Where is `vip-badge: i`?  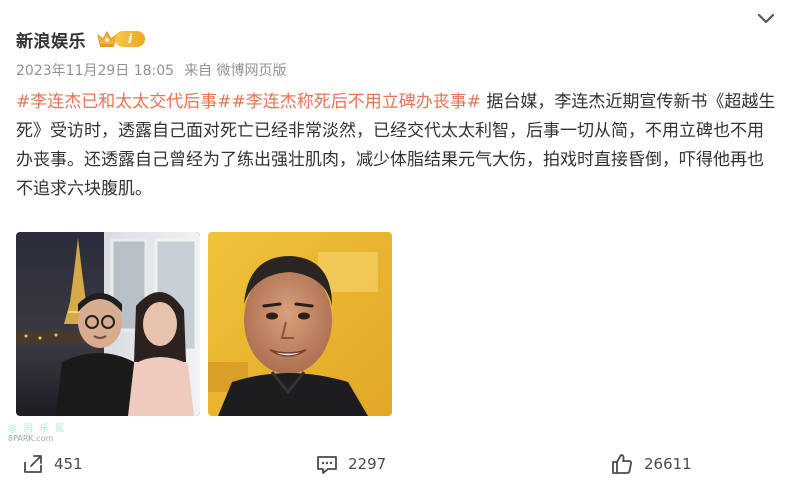
vip-badge: i is located at coordinates (120, 39).